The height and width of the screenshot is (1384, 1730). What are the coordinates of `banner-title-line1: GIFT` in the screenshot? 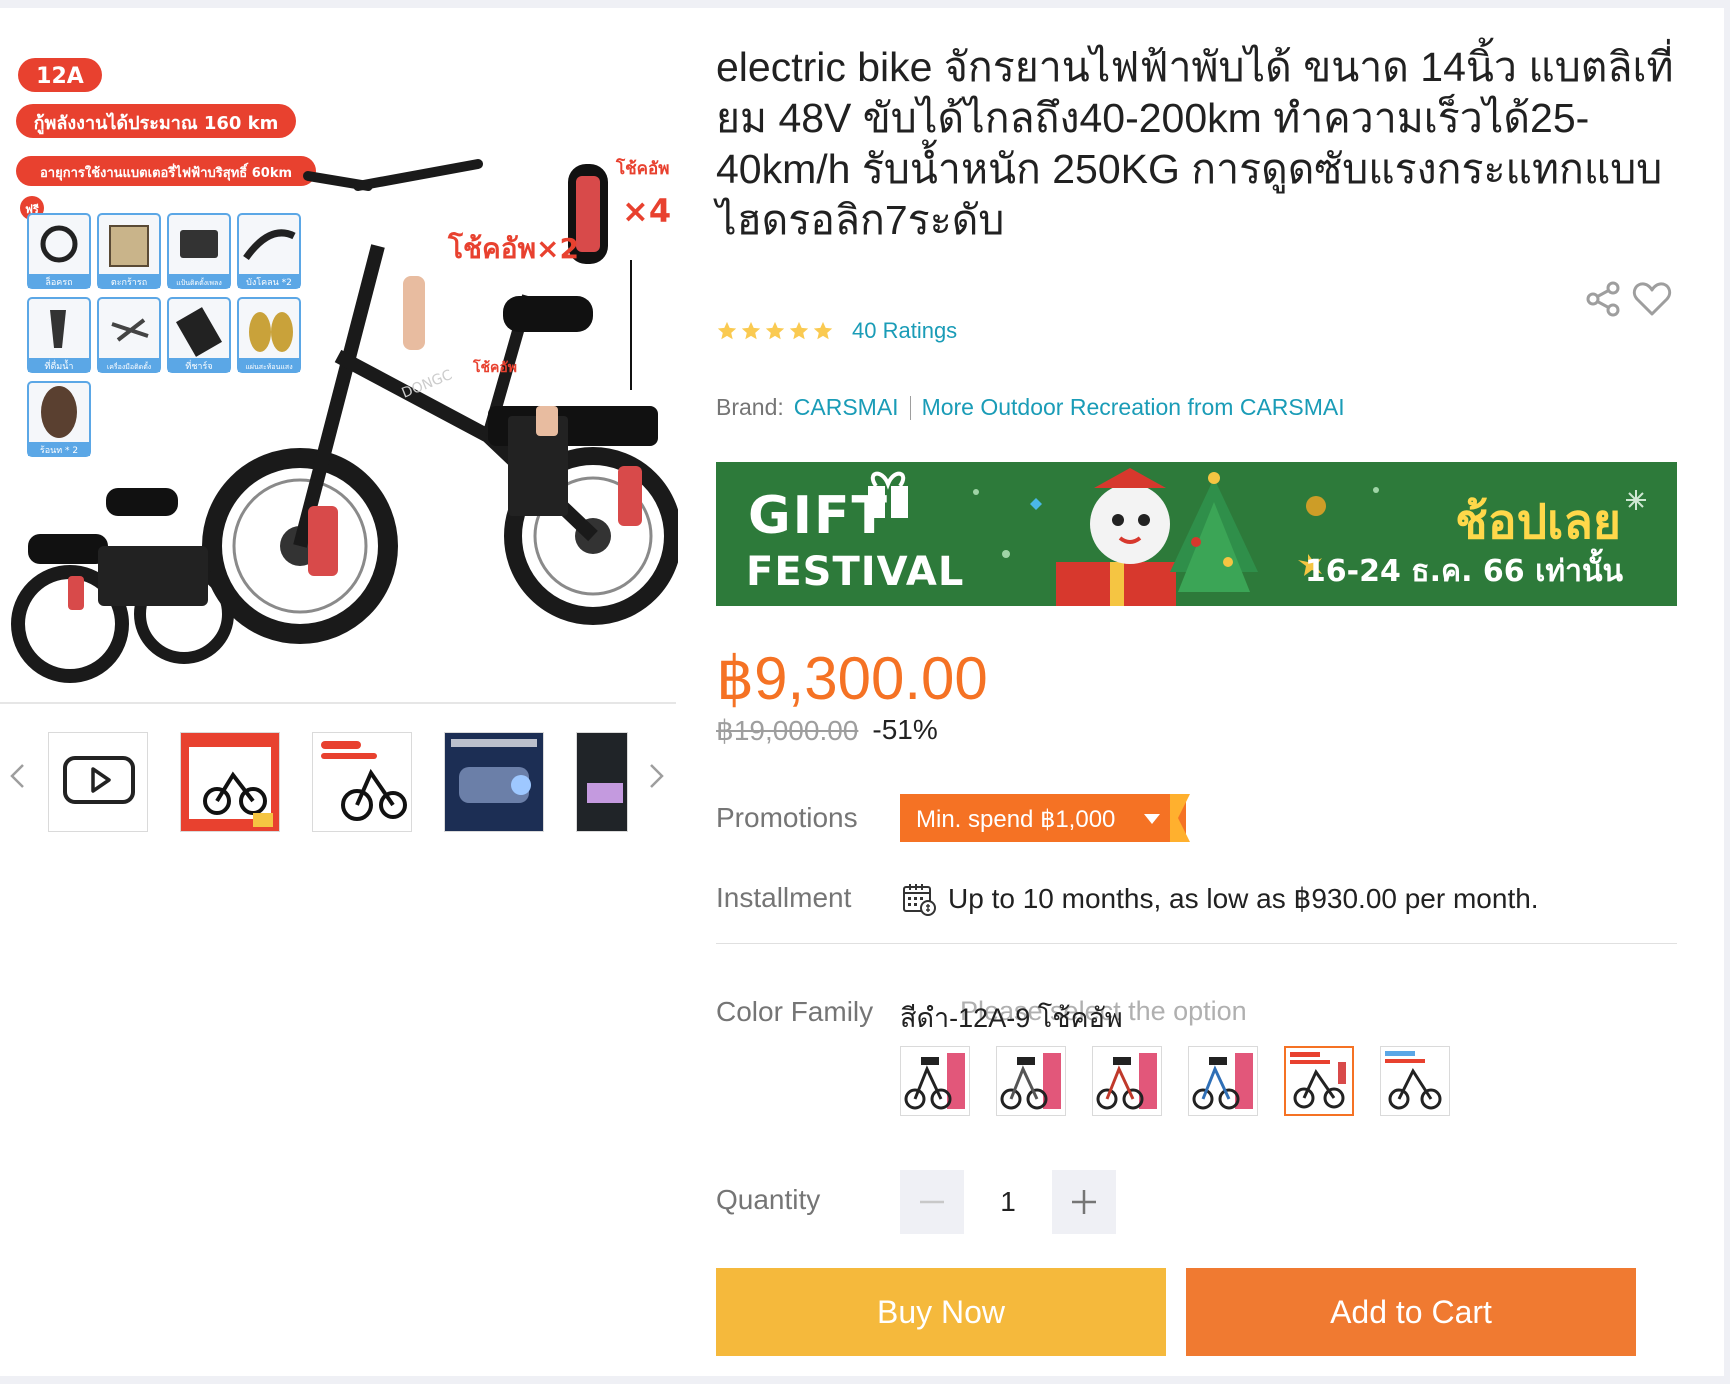 It's located at (819, 516).